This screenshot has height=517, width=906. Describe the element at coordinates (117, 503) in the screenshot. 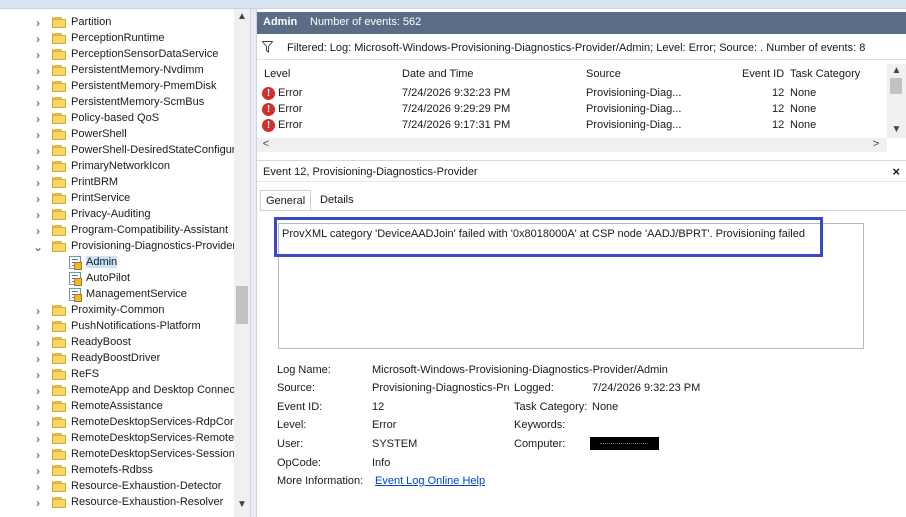

I see `tree-folder-item: › Resource-Exhaustion-Resolver` at that location.